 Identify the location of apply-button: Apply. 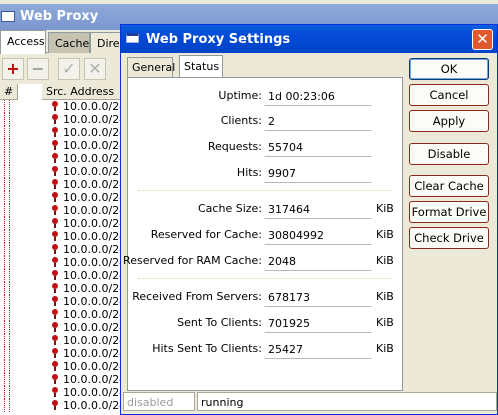
(449, 121).